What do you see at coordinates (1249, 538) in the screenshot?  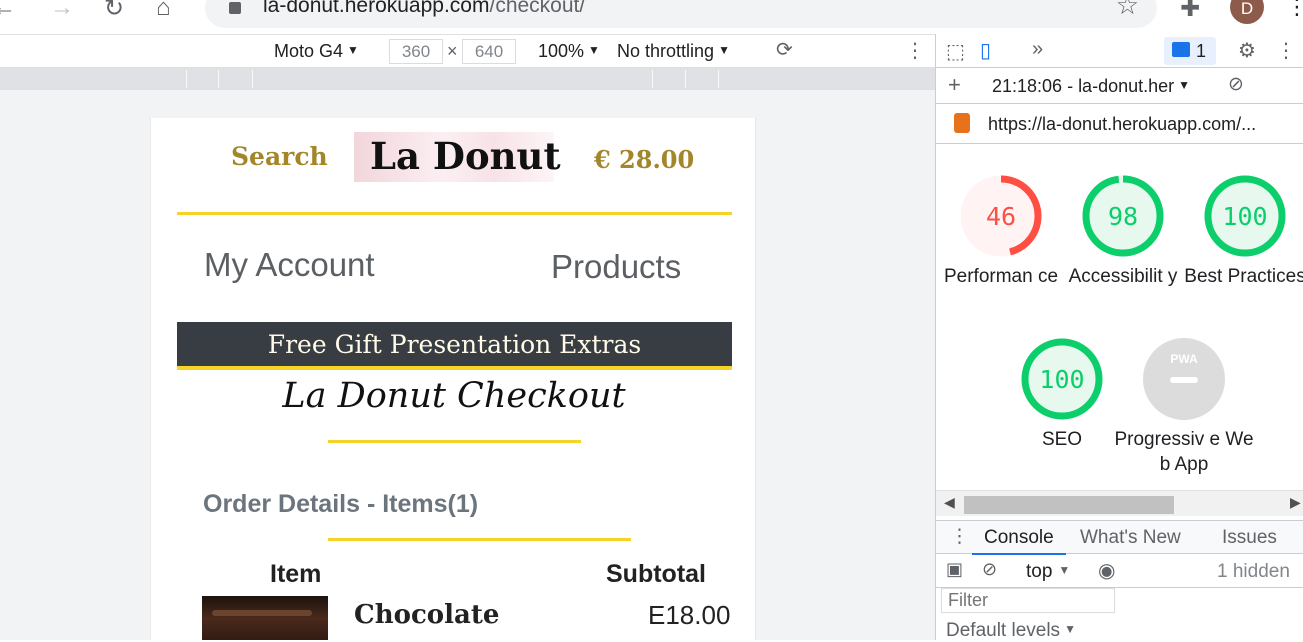 I see `tab-issues: Issues` at bounding box center [1249, 538].